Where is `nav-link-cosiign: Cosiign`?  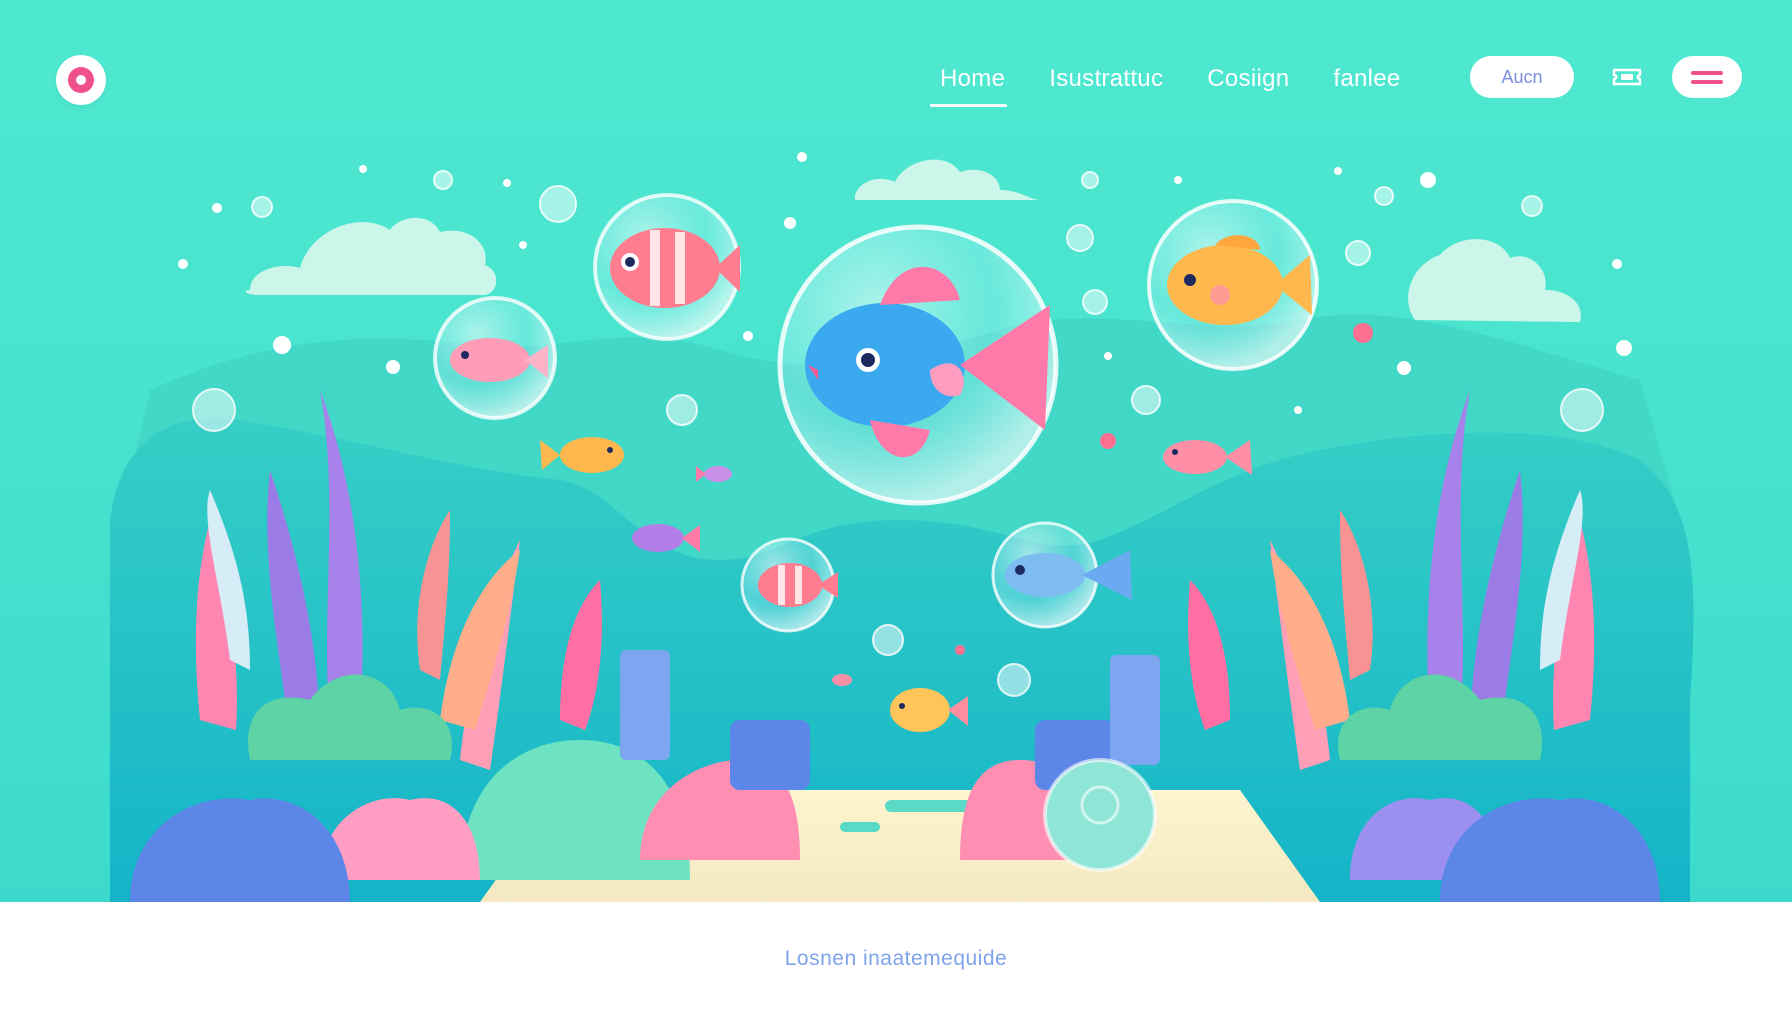
nav-link-cosiign: Cosiign is located at coordinates (1248, 79).